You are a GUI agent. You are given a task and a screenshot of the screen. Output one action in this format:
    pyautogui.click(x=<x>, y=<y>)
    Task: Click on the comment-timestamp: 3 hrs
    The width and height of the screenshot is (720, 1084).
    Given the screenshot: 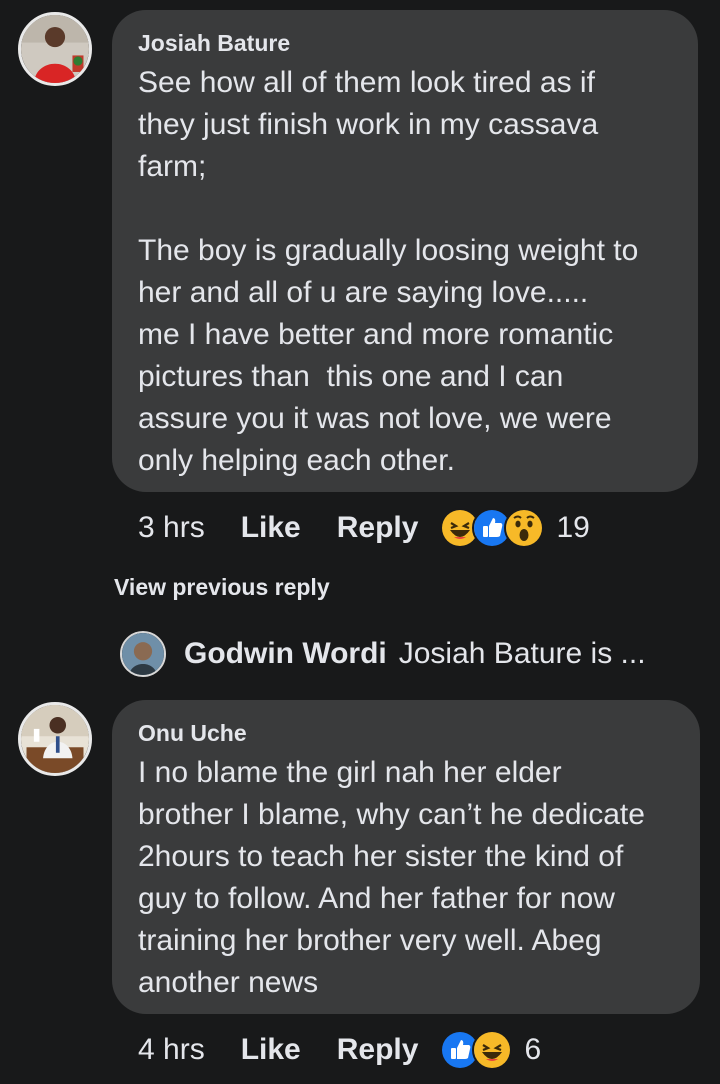 What is the action you would take?
    pyautogui.click(x=171, y=528)
    